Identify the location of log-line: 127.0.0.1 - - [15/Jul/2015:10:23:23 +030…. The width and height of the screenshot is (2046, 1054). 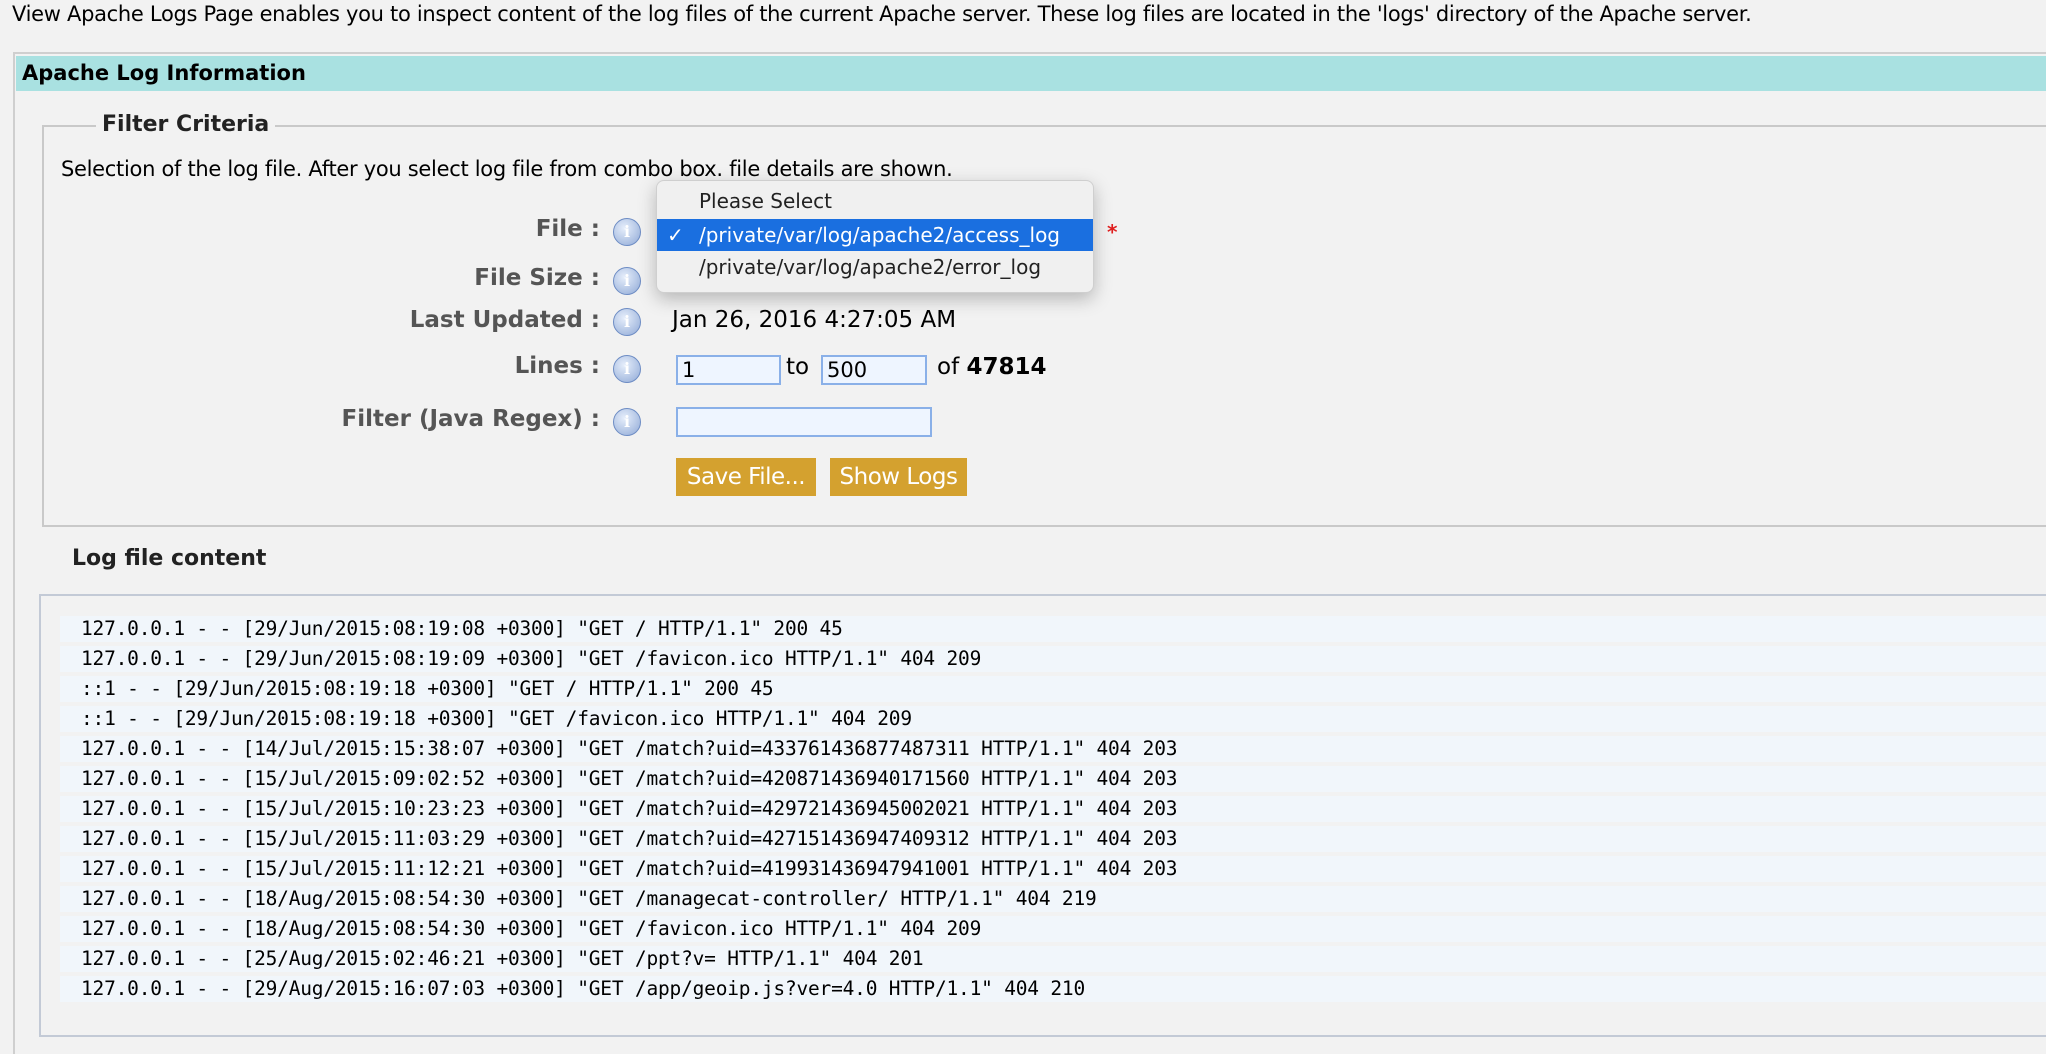
(1053, 809).